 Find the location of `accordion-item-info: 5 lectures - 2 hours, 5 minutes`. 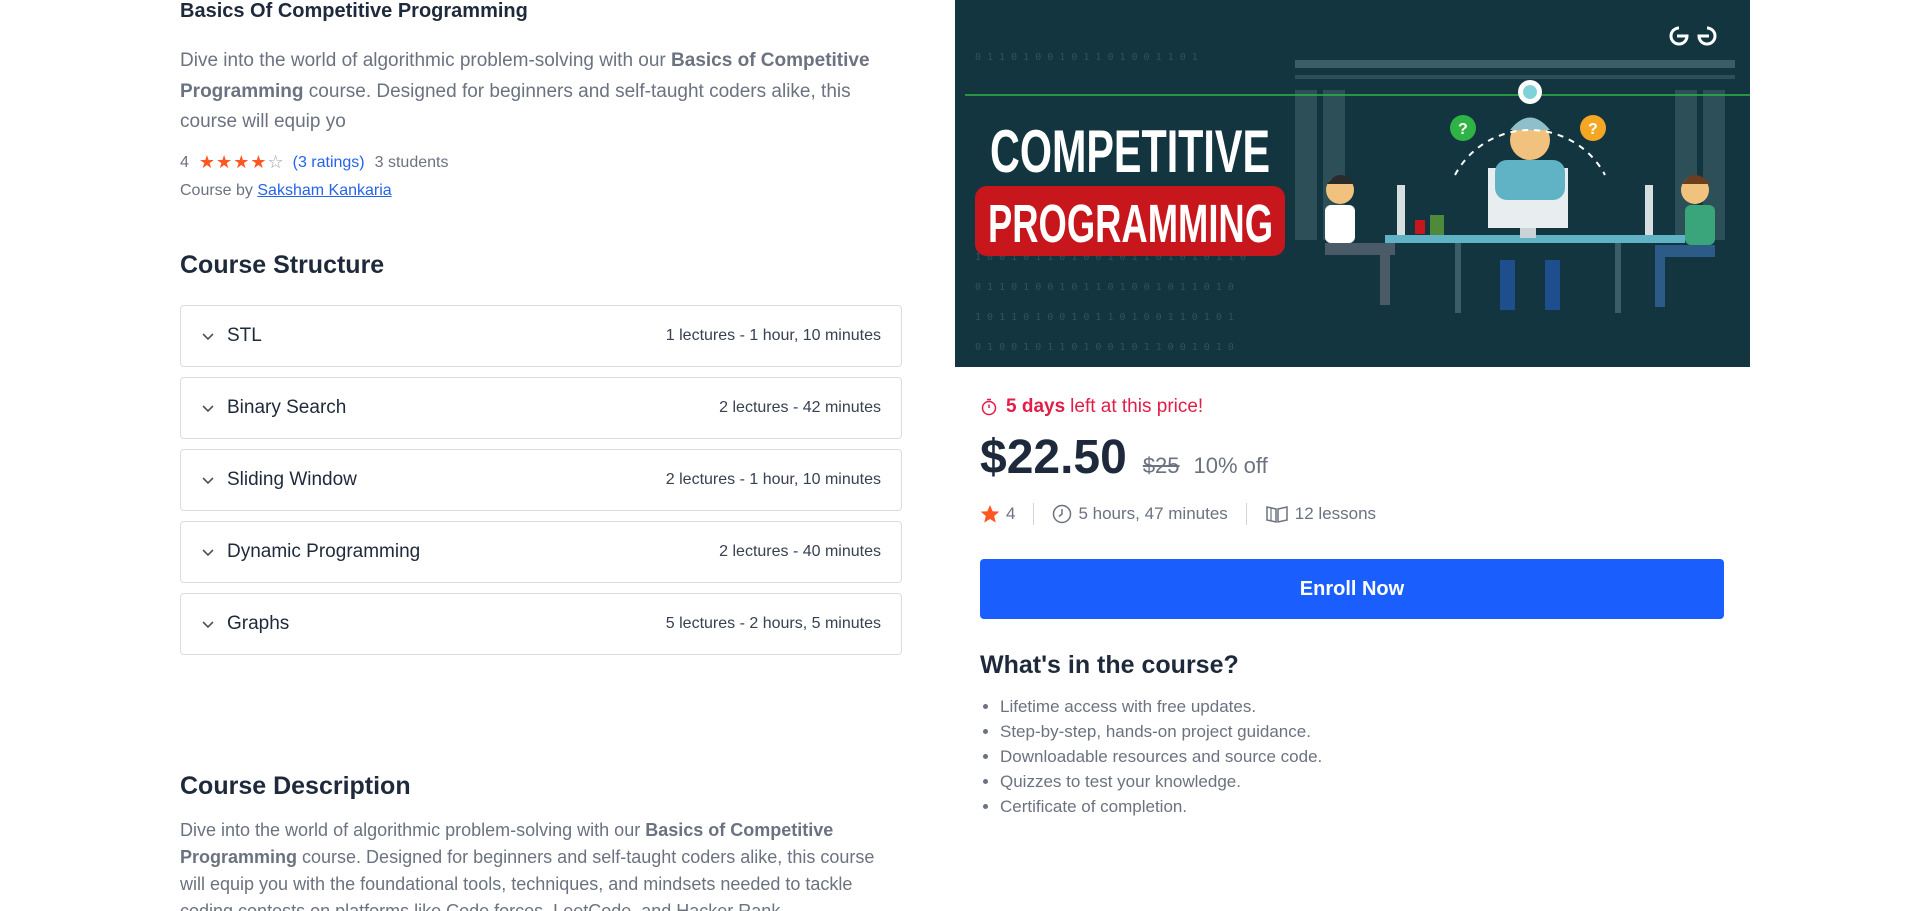

accordion-item-info: 5 lectures - 2 hours, 5 minutes is located at coordinates (773, 623).